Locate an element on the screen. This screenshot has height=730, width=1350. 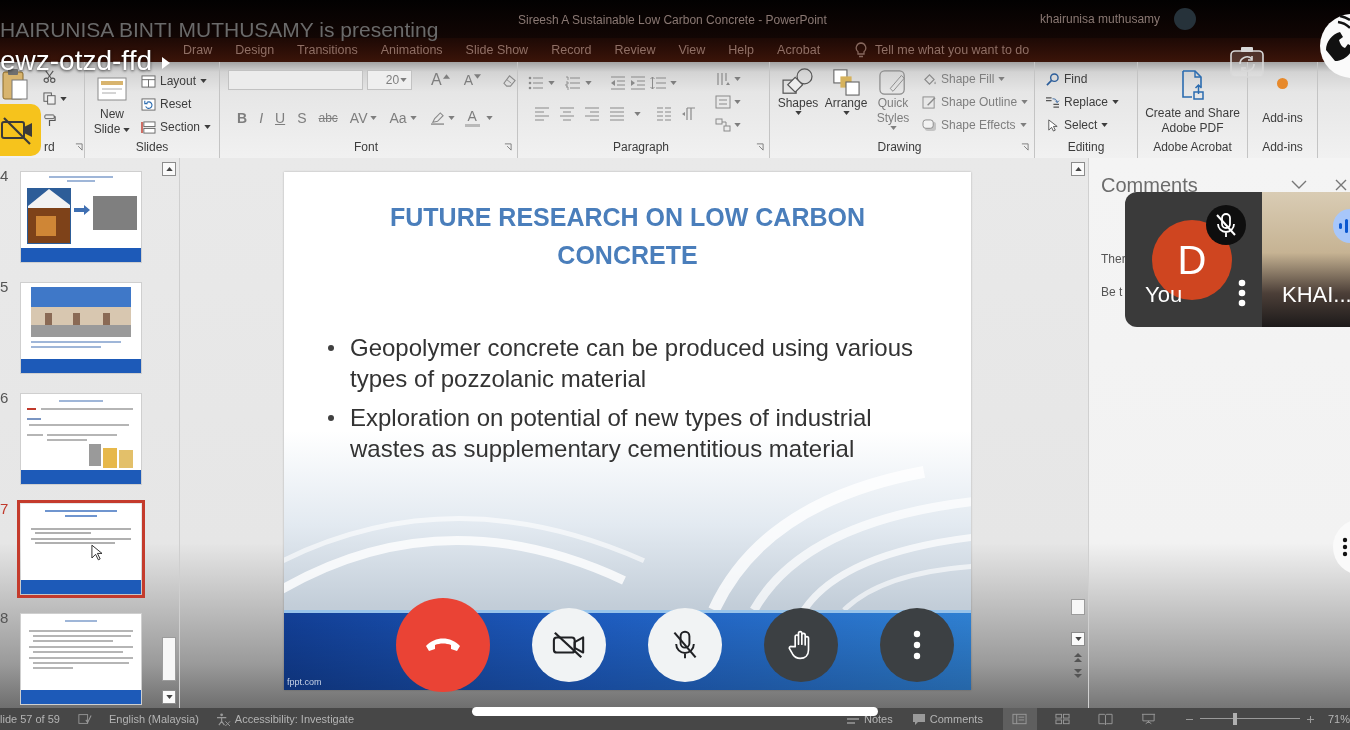
cursor-icon is located at coordinates (1052, 125).